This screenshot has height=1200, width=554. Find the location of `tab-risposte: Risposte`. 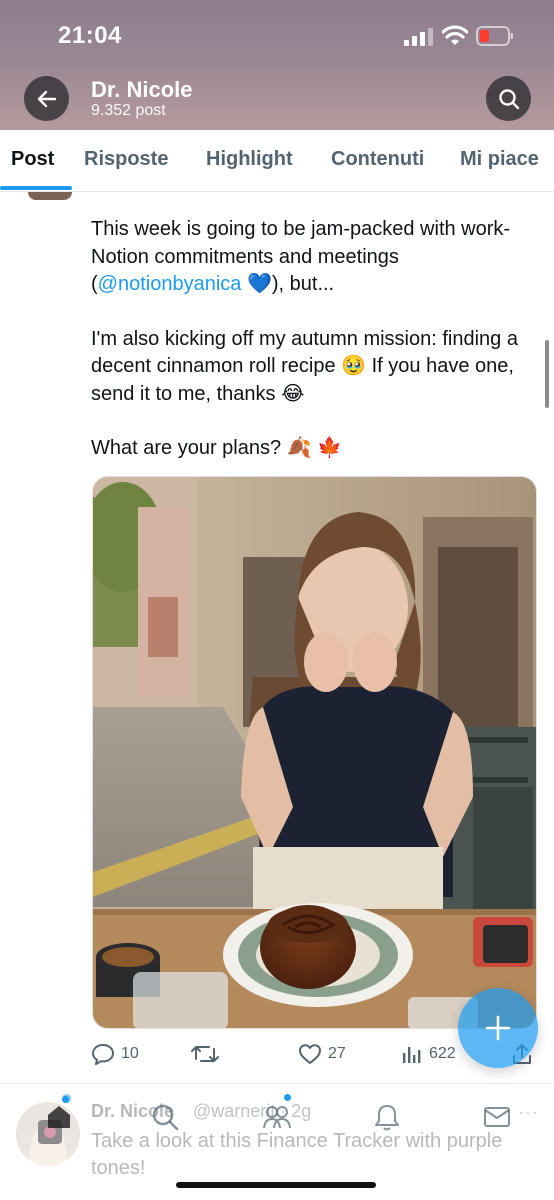

tab-risposte: Risposte is located at coordinates (126, 159).